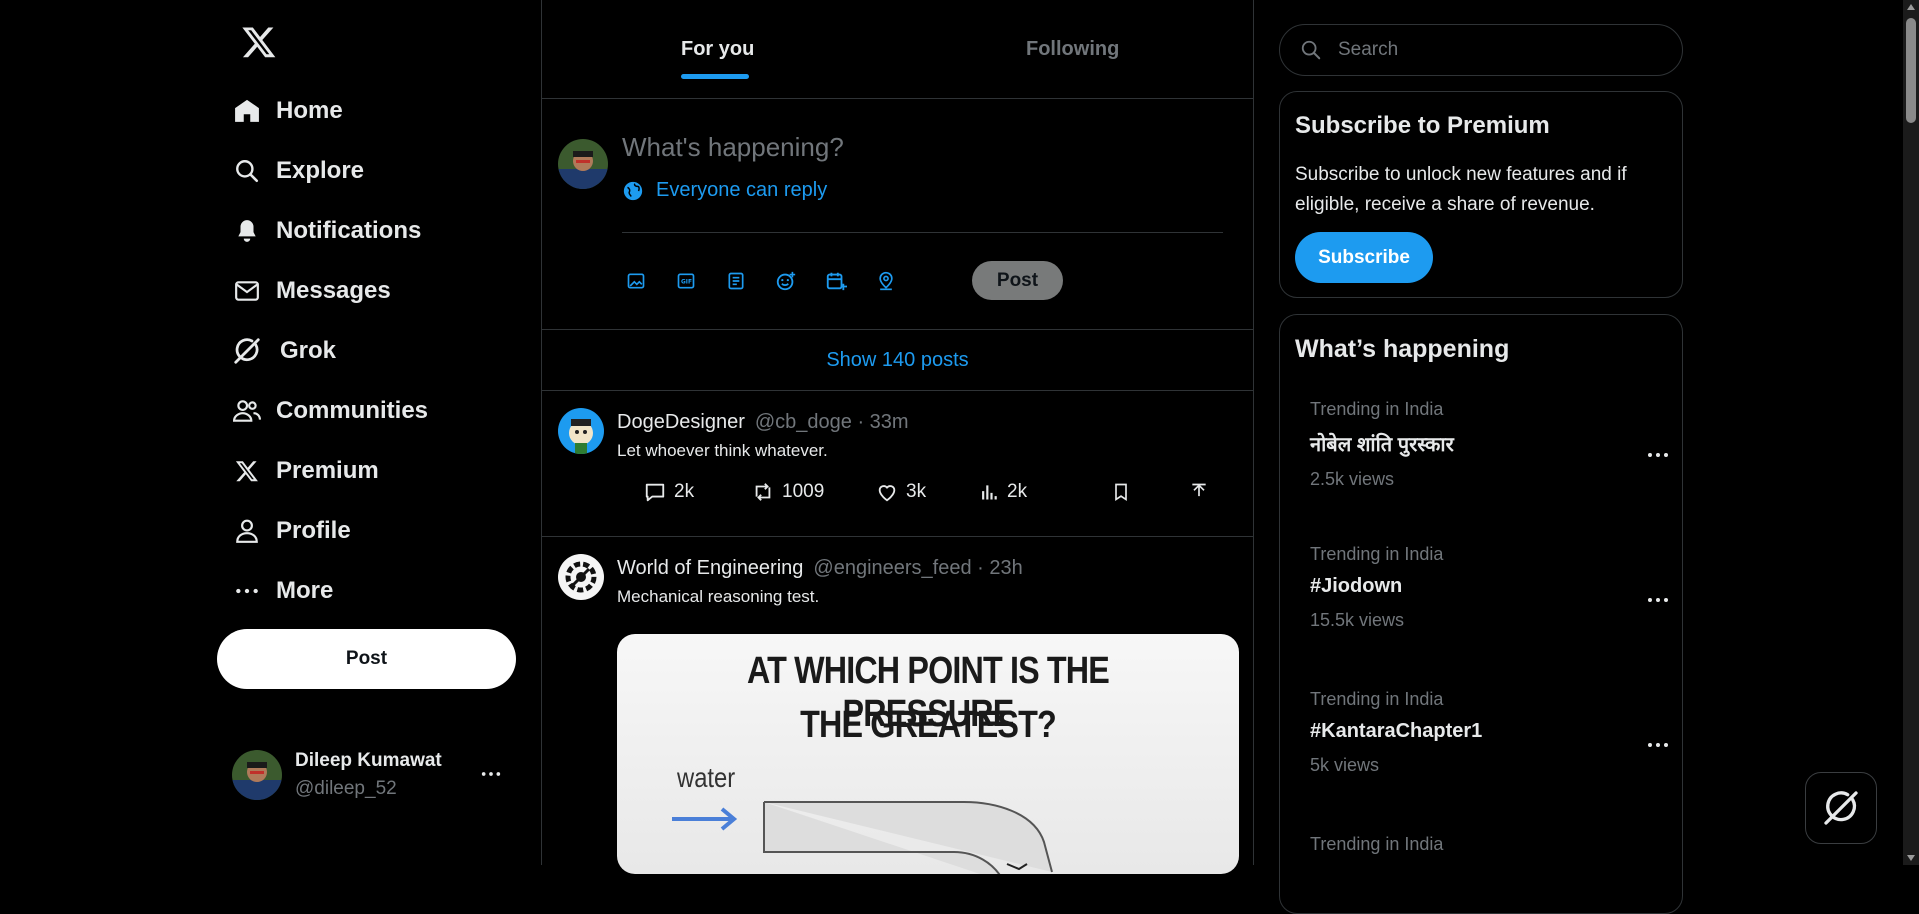  I want to click on compose-post-button: Post, so click(1017, 280).